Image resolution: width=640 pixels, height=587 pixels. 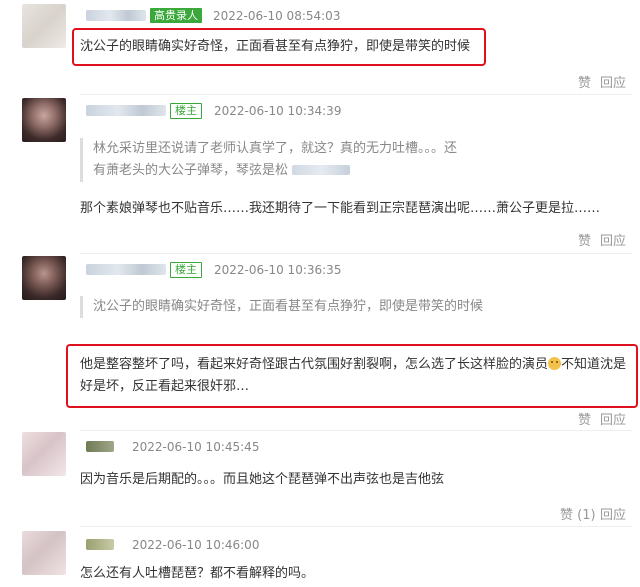 I want to click on comment-time: 2022-06-10 08:54:03, so click(x=277, y=16).